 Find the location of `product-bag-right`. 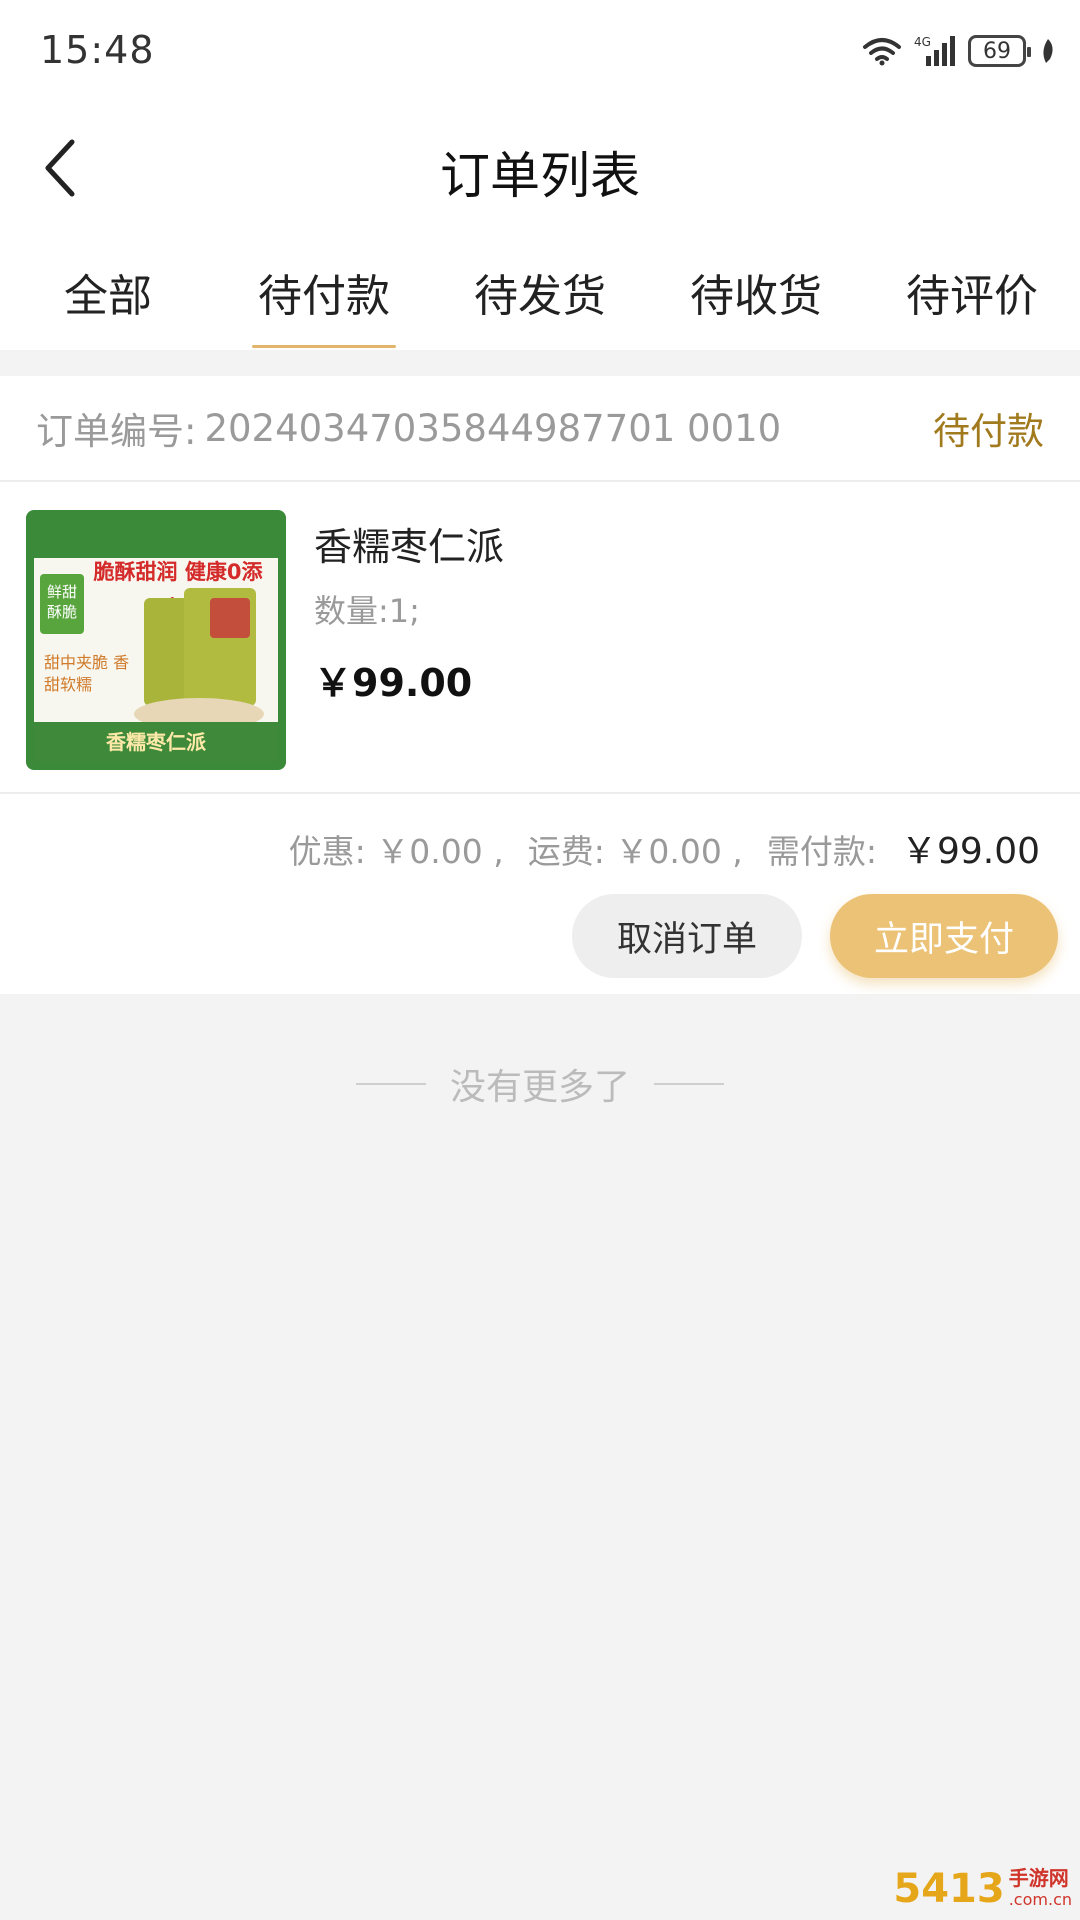

product-bag-right is located at coordinates (220, 647).